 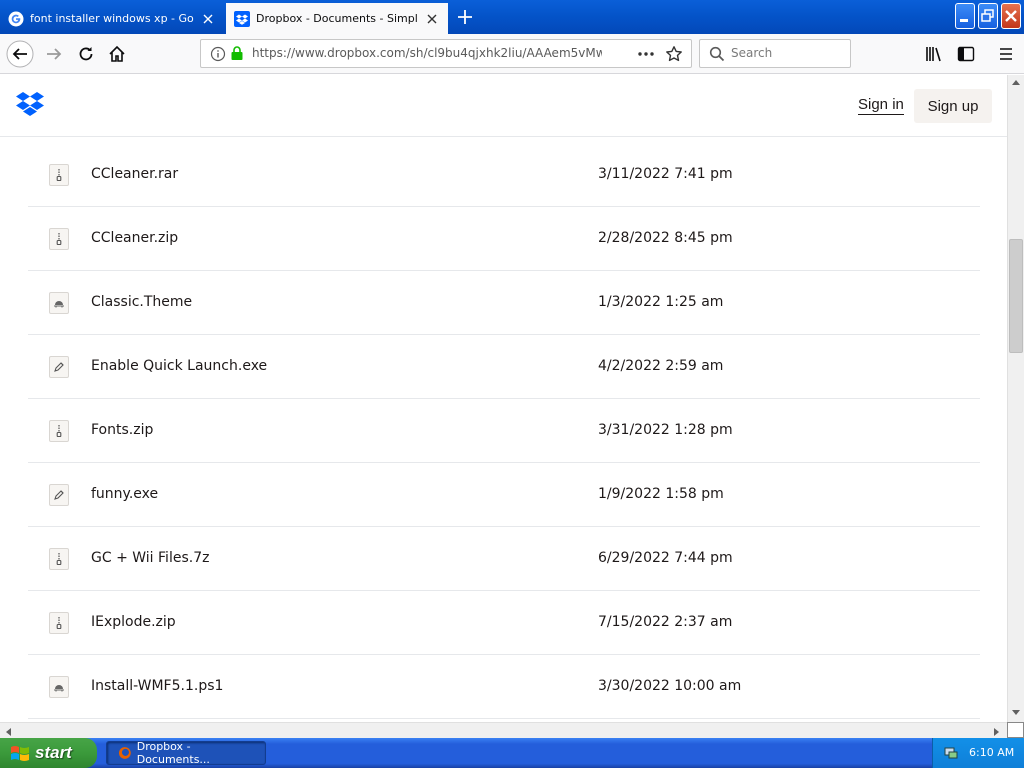 I want to click on file-name: funny.exe, so click(x=124, y=494).